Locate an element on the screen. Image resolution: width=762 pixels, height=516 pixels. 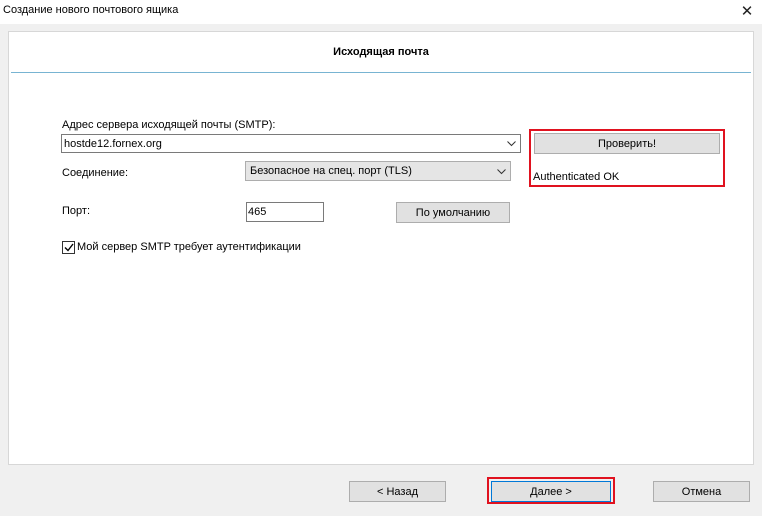
port-field is located at coordinates (285, 212).